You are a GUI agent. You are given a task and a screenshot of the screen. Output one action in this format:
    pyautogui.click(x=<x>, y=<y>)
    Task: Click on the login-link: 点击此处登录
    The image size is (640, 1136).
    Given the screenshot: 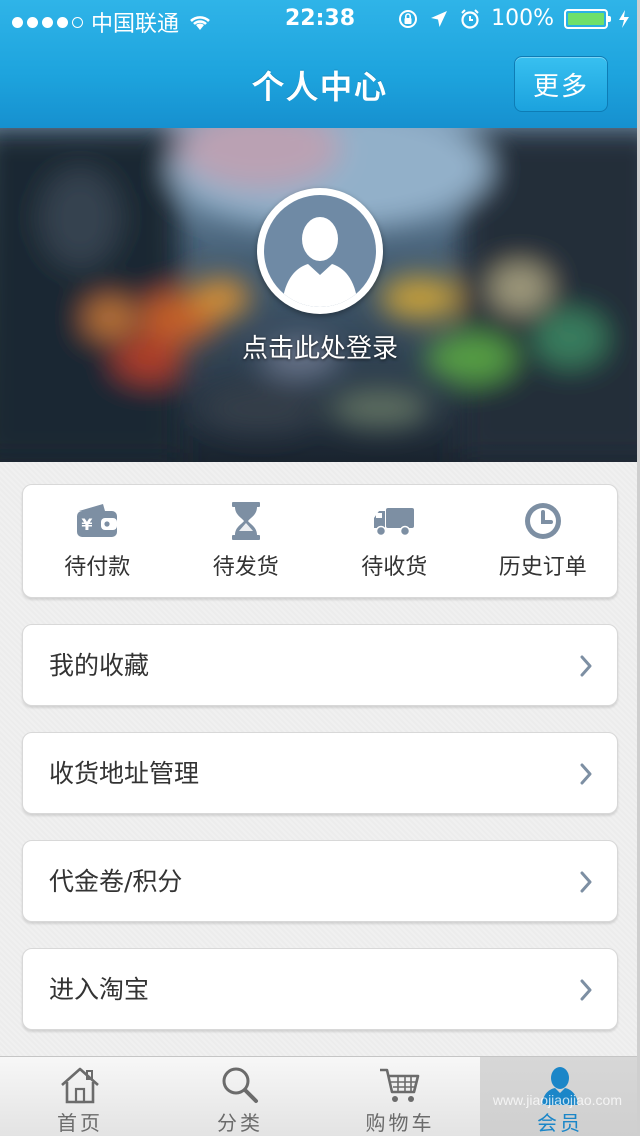 What is the action you would take?
    pyautogui.click(x=320, y=346)
    